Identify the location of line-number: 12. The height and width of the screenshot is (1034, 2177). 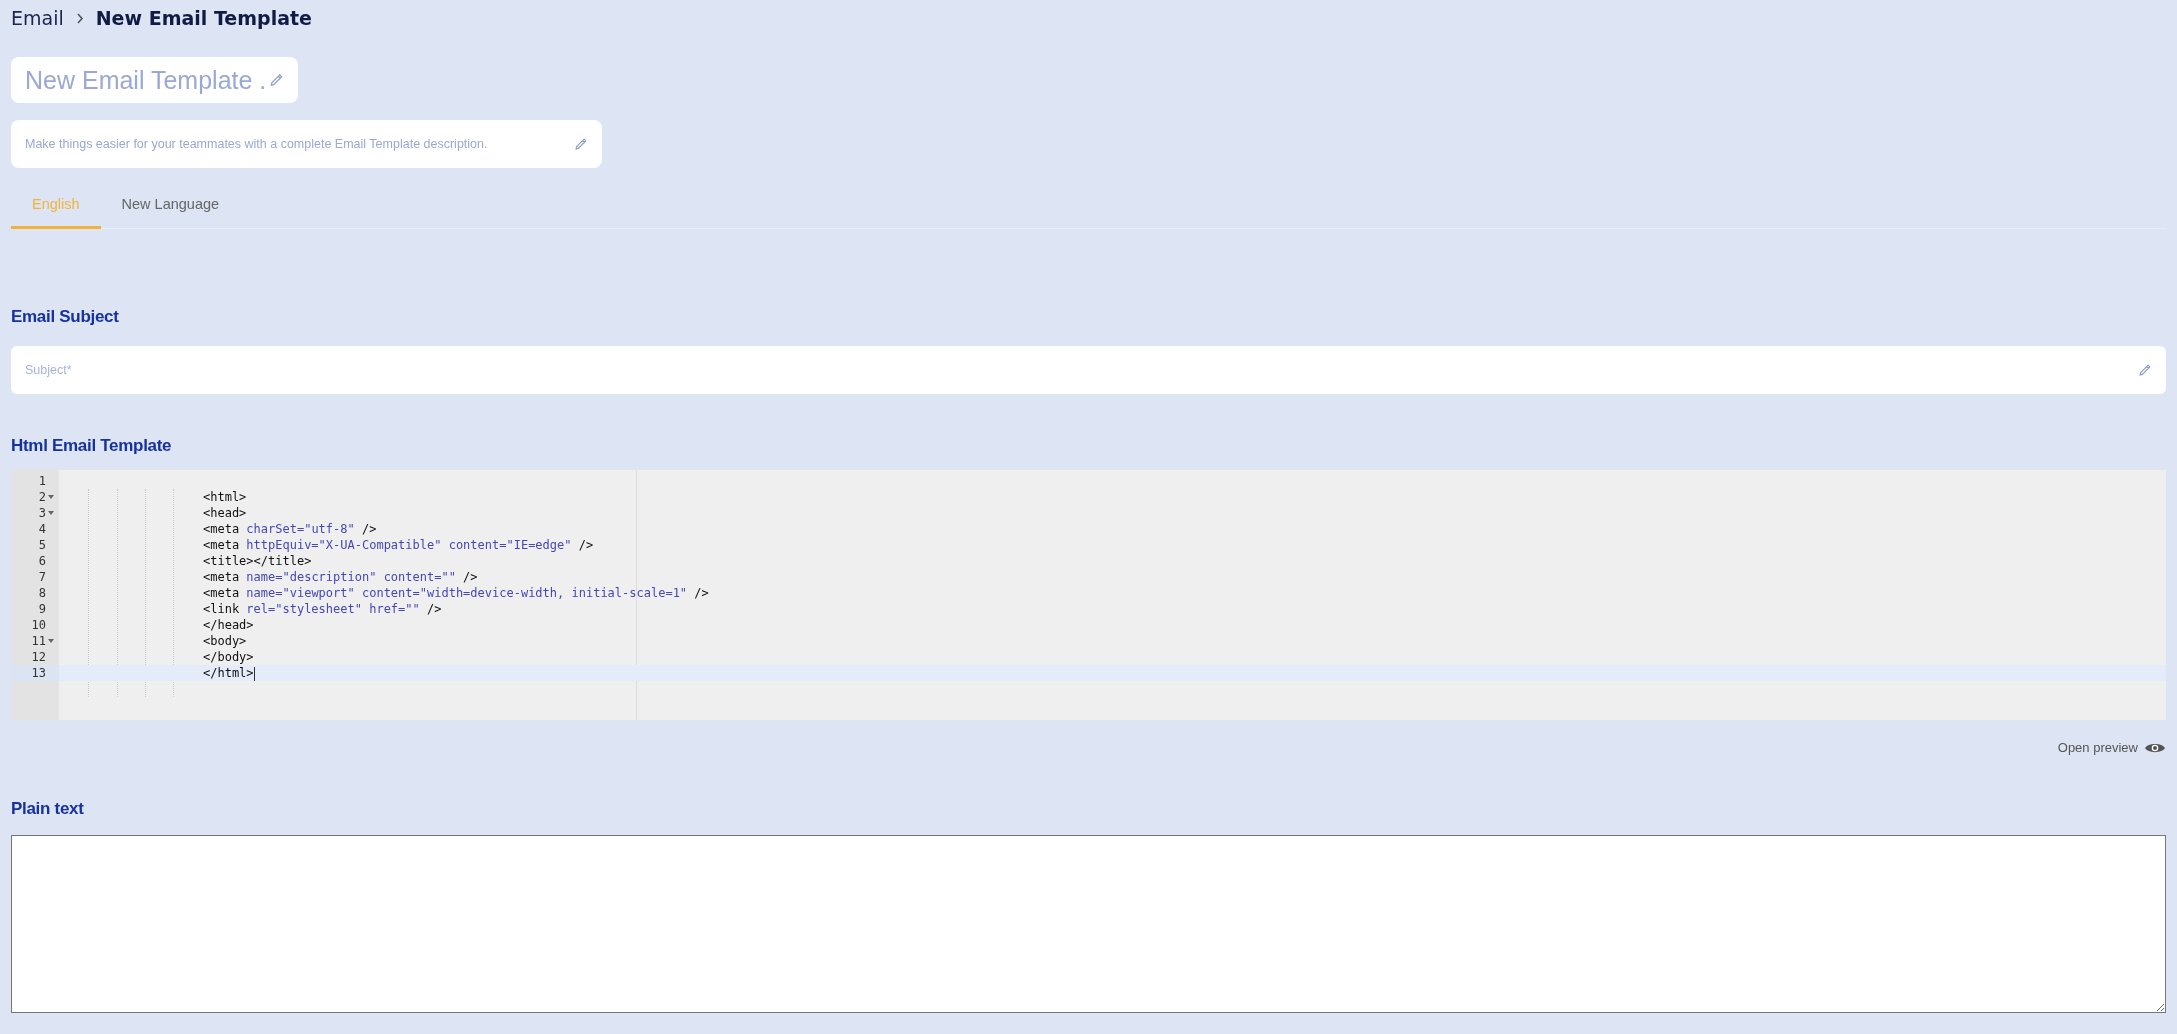
(38, 657).